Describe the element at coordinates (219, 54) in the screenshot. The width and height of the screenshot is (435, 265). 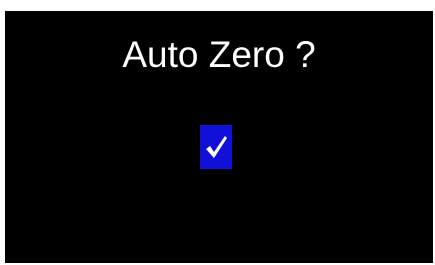
I see `dialog-title: Auto Zero ?` at that location.